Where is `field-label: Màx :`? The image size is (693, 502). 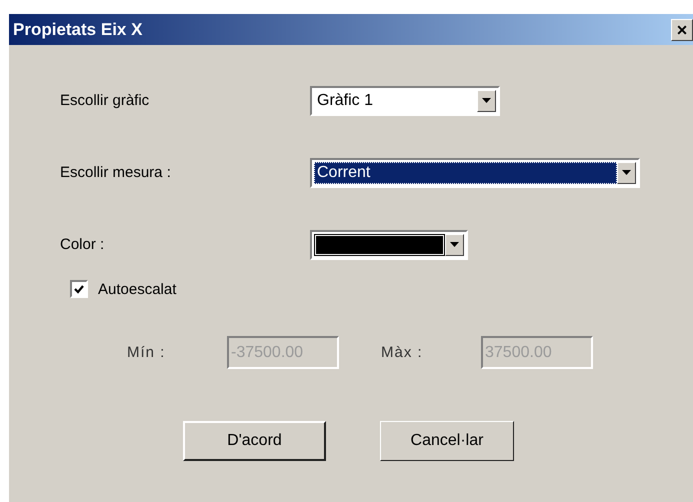 field-label: Màx : is located at coordinates (402, 352).